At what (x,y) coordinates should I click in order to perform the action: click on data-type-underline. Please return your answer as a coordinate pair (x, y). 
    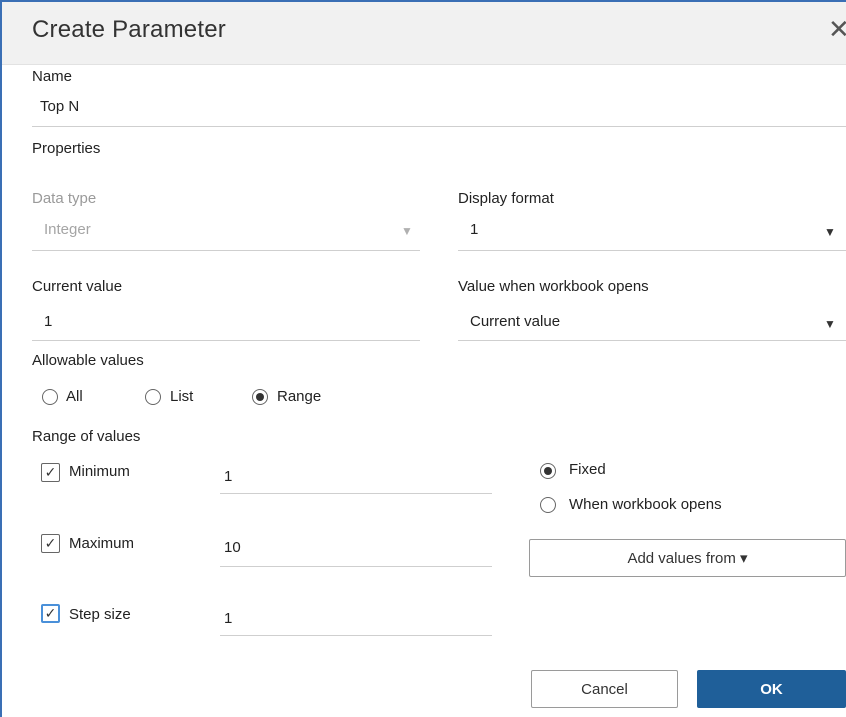
    Looking at the image, I should click on (226, 250).